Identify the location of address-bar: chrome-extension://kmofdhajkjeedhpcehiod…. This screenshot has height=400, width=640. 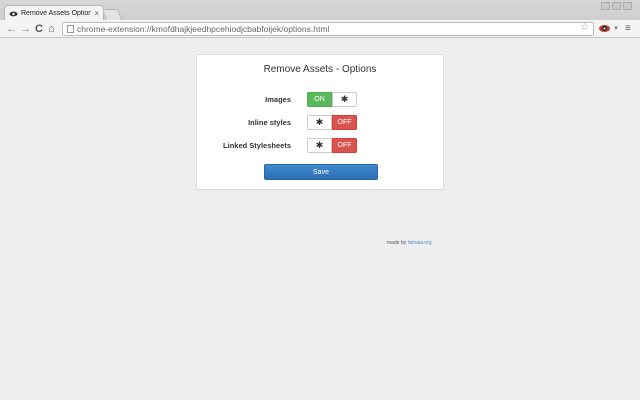
(328, 29).